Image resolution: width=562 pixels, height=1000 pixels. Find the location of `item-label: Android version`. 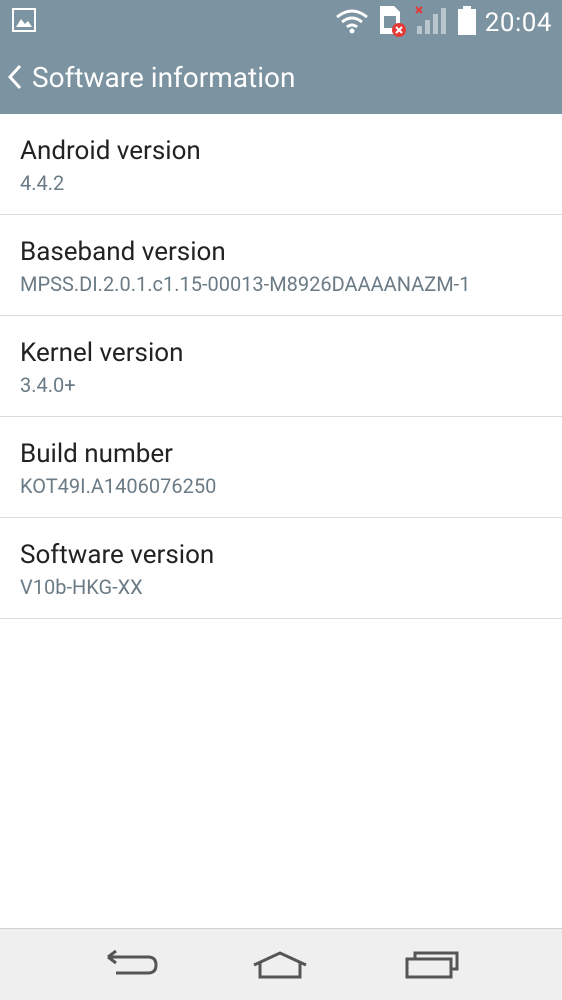

item-label: Android version is located at coordinates (110, 151).